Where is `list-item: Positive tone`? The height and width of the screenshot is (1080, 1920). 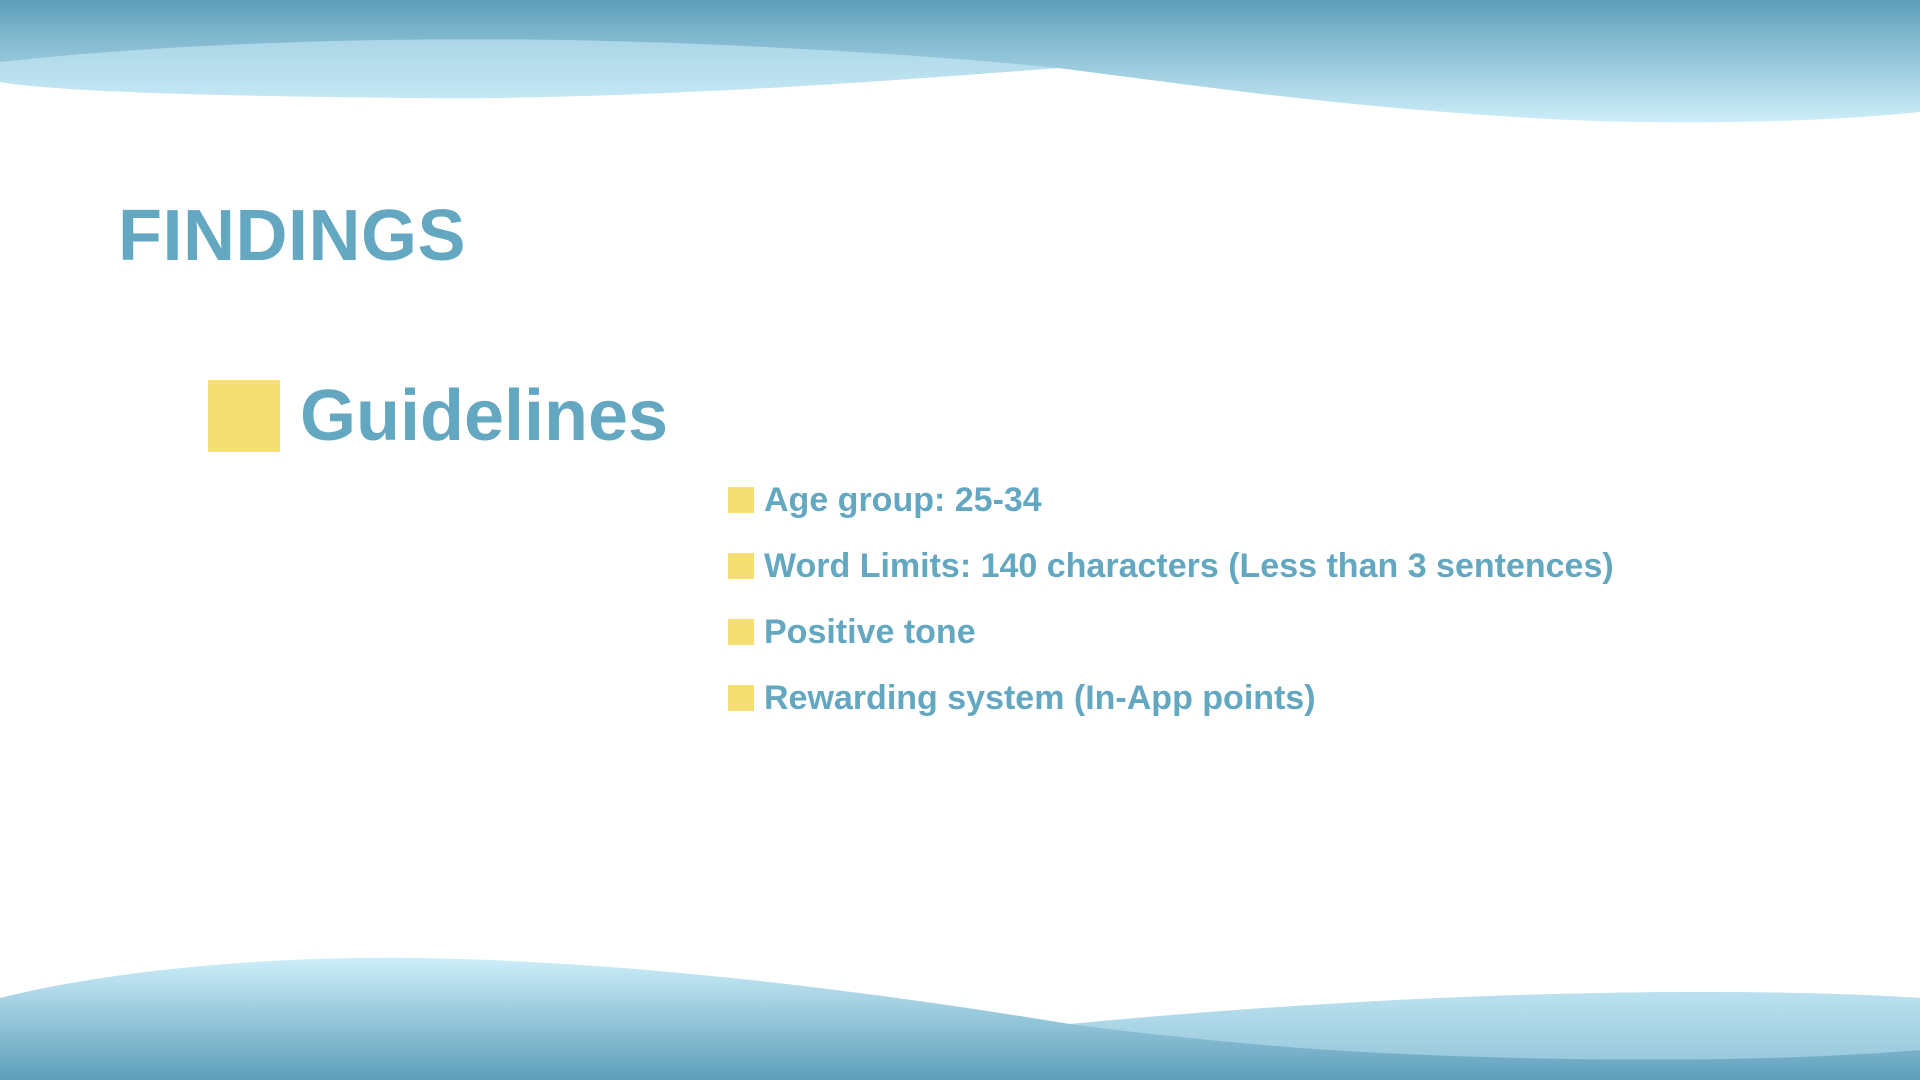
list-item: Positive tone is located at coordinates (1171, 632).